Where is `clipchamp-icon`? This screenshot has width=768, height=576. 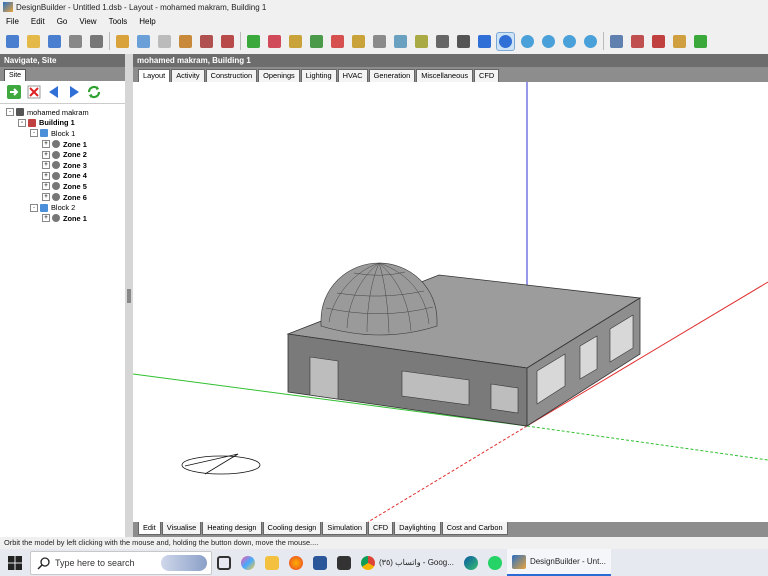 clipchamp-icon is located at coordinates (344, 562).